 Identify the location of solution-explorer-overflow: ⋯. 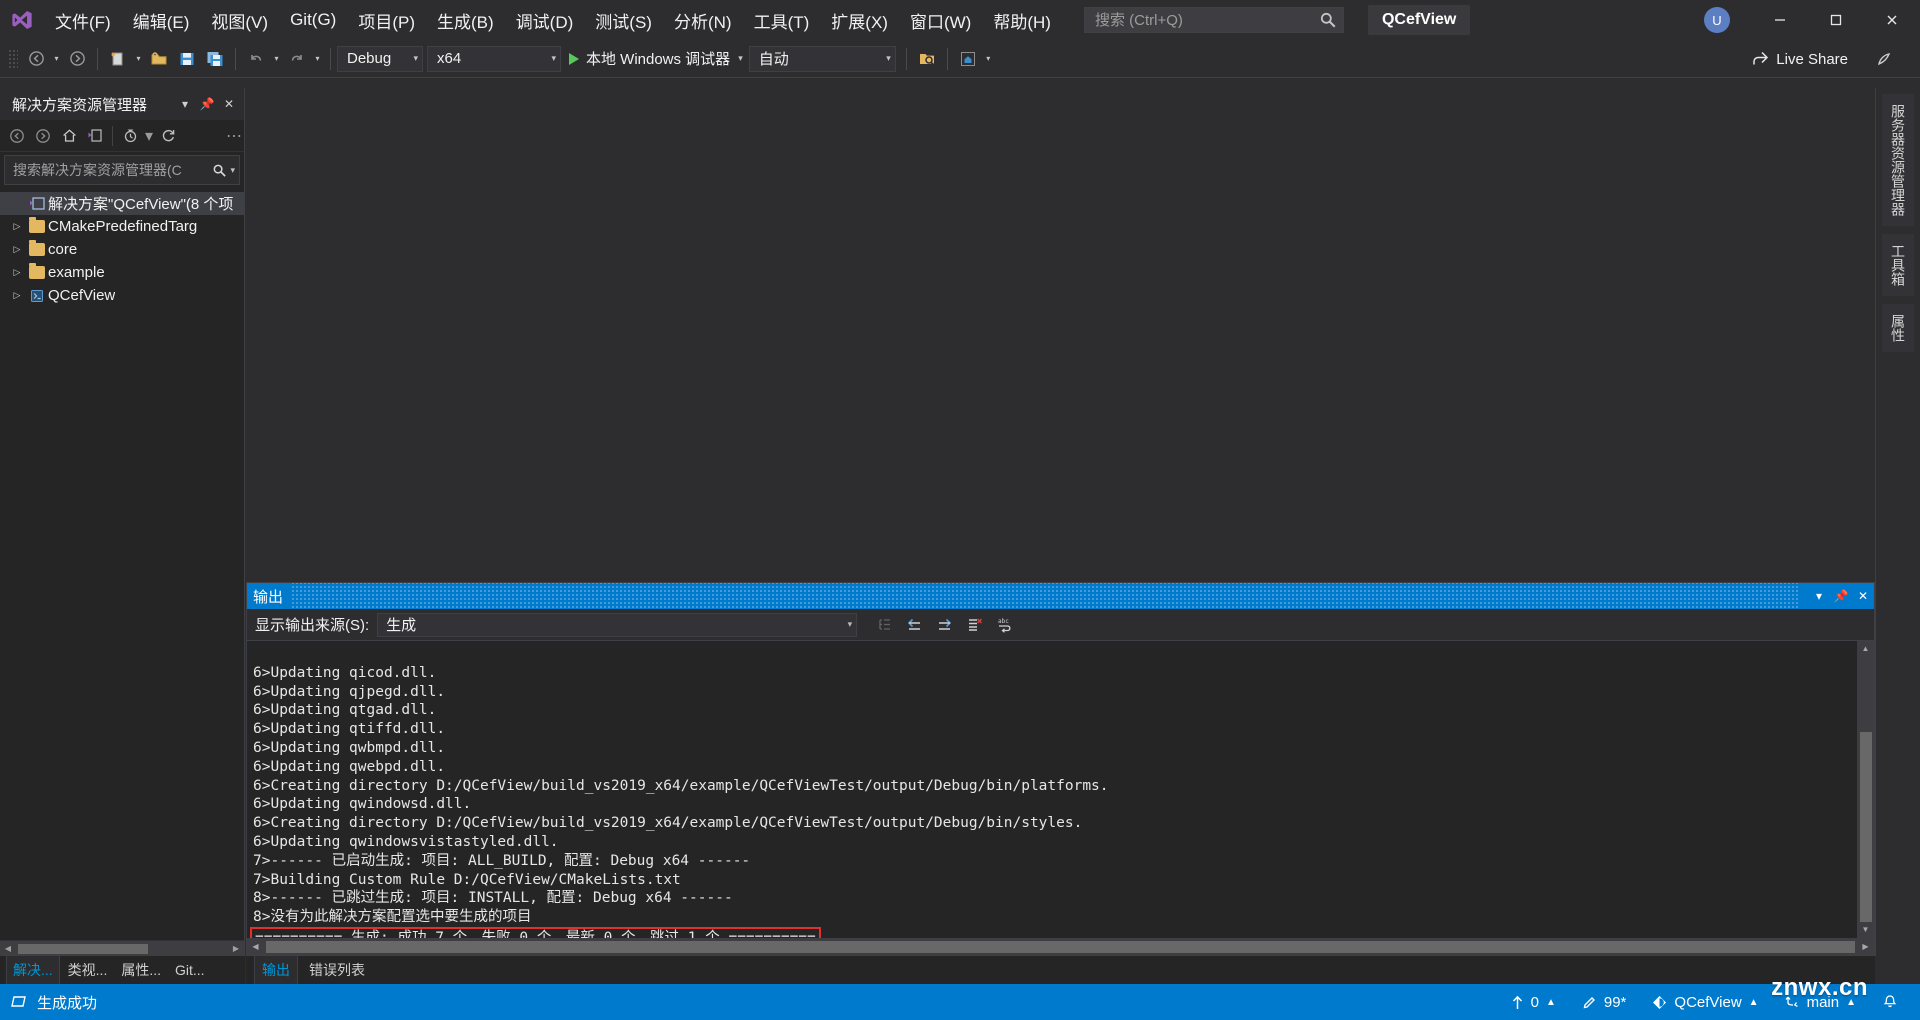
(234, 136).